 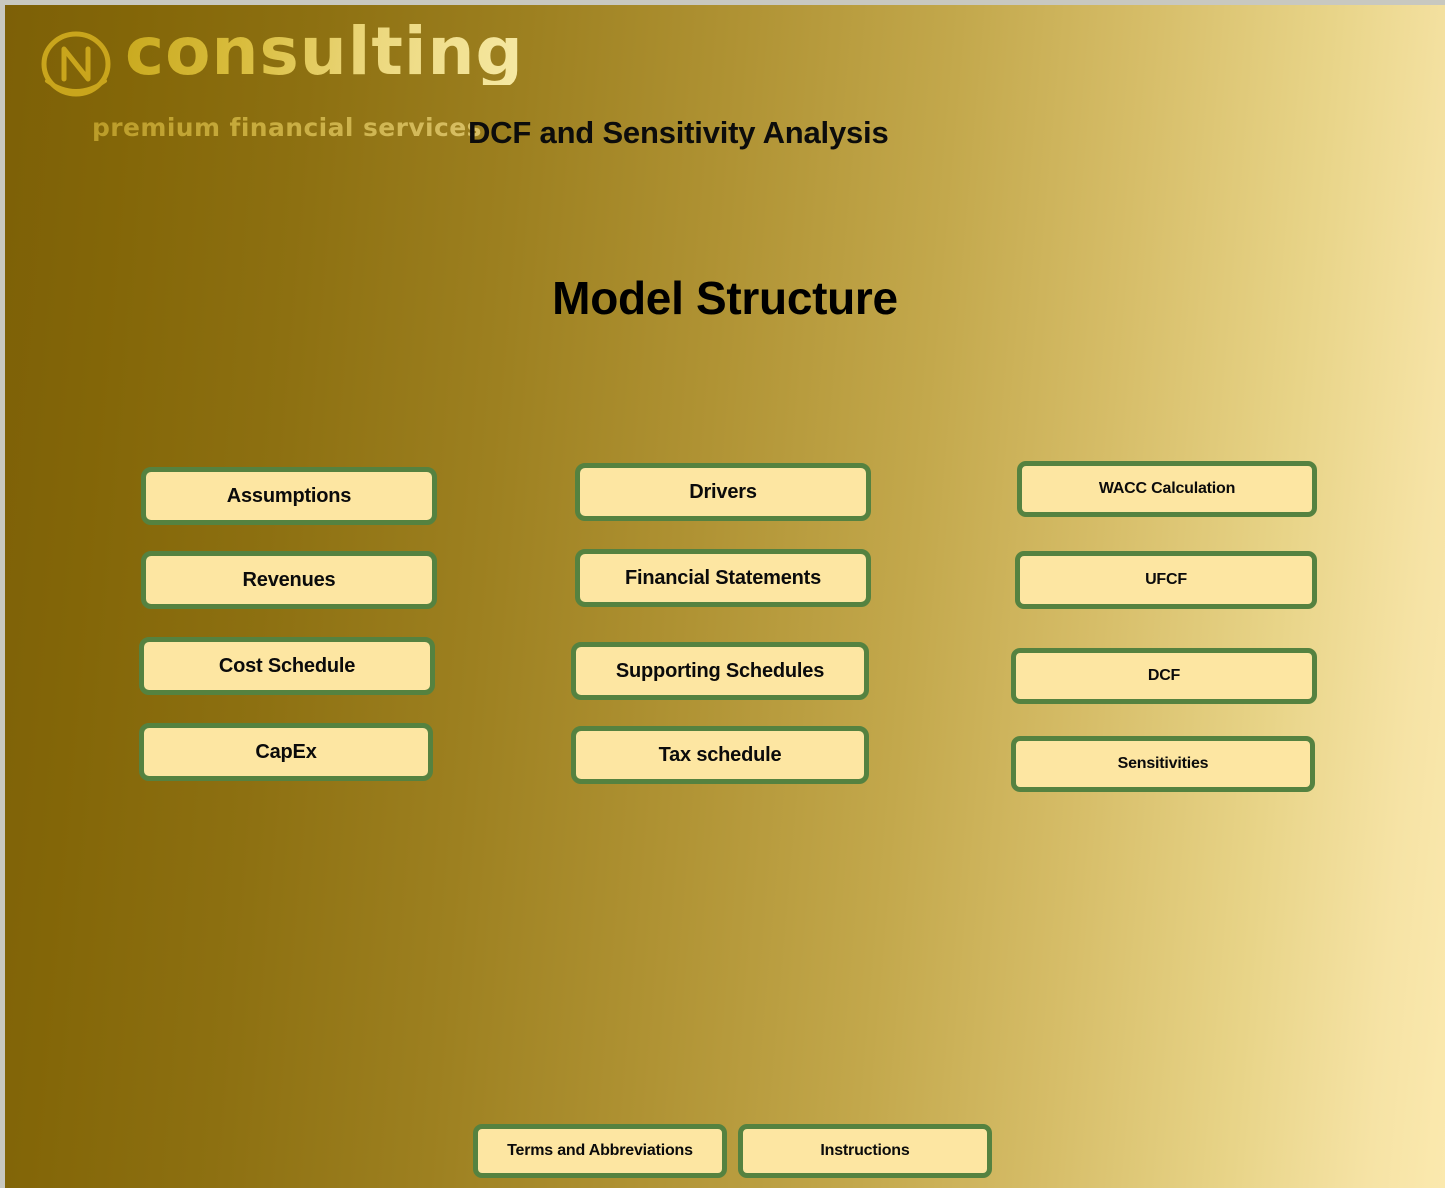 What do you see at coordinates (720, 755) in the screenshot?
I see `nav-button-tax-schedule: Tax schedule` at bounding box center [720, 755].